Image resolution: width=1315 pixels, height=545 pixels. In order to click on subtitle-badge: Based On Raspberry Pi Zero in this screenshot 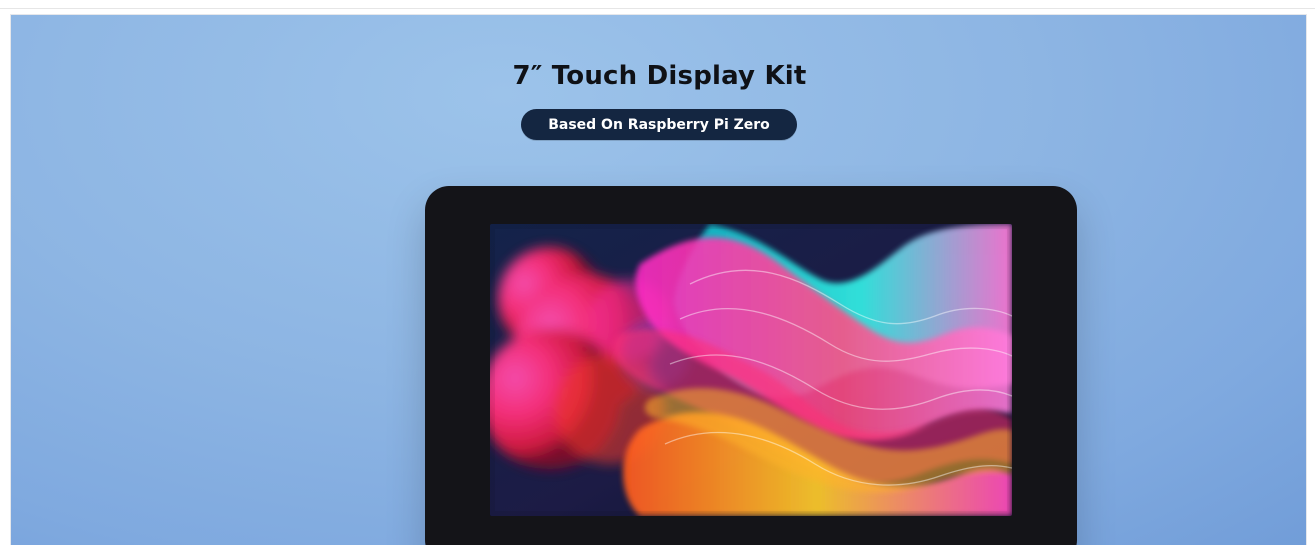, I will do `click(659, 124)`.